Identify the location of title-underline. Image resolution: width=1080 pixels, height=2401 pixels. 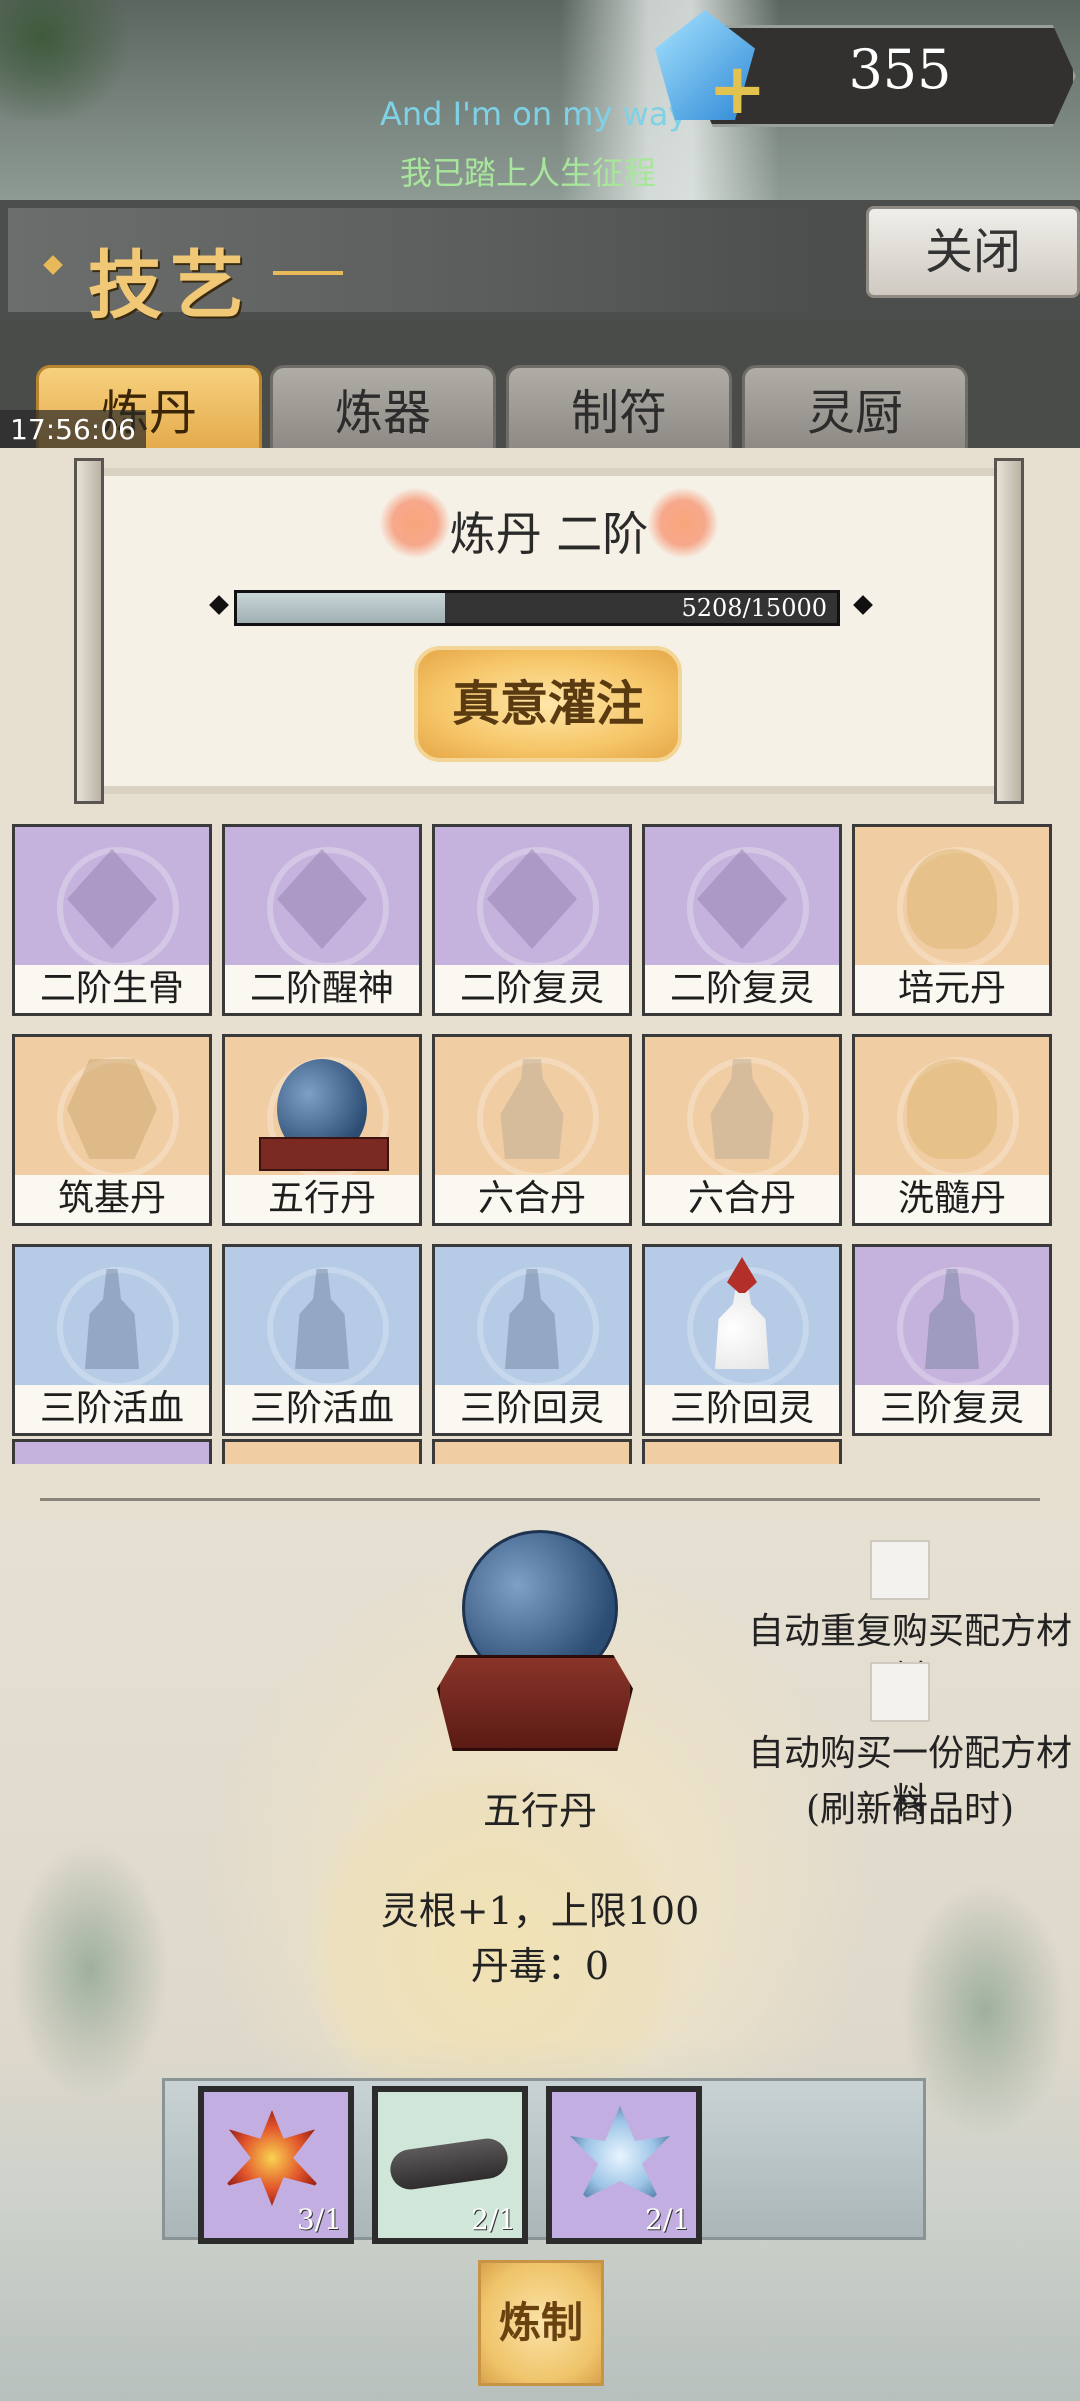
(308, 273).